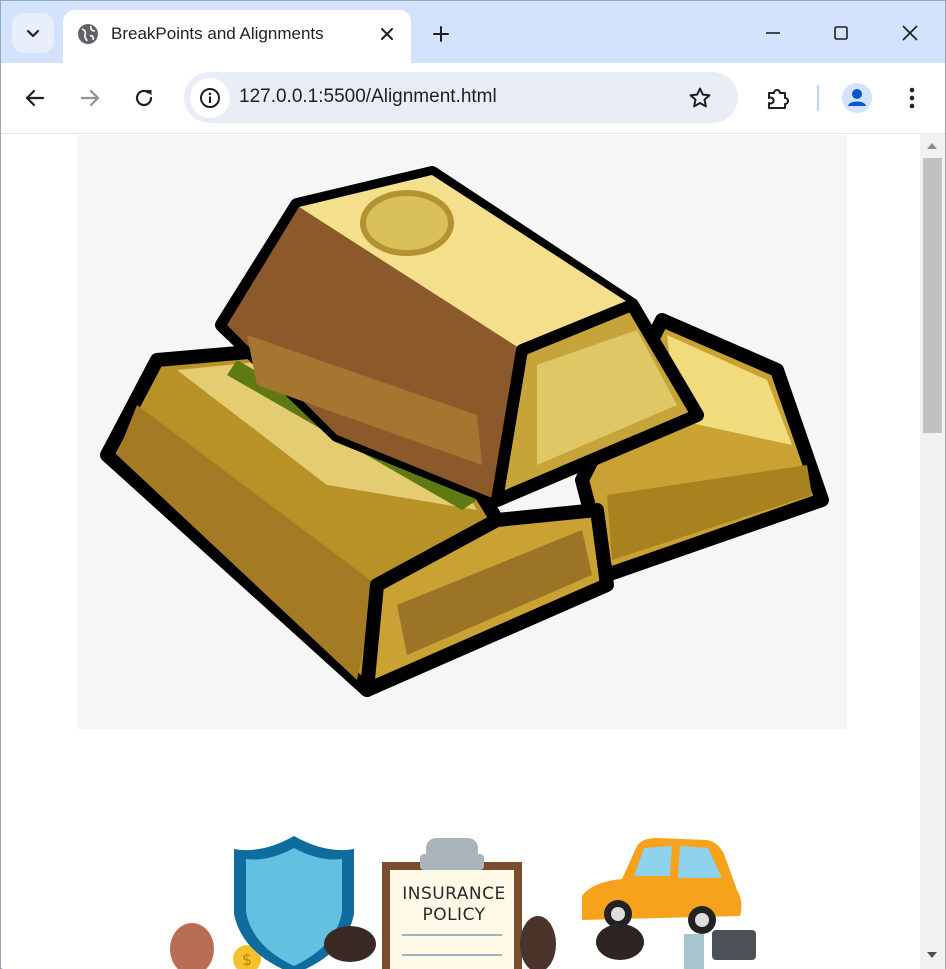  I want to click on window-close-button, so click(910, 33).